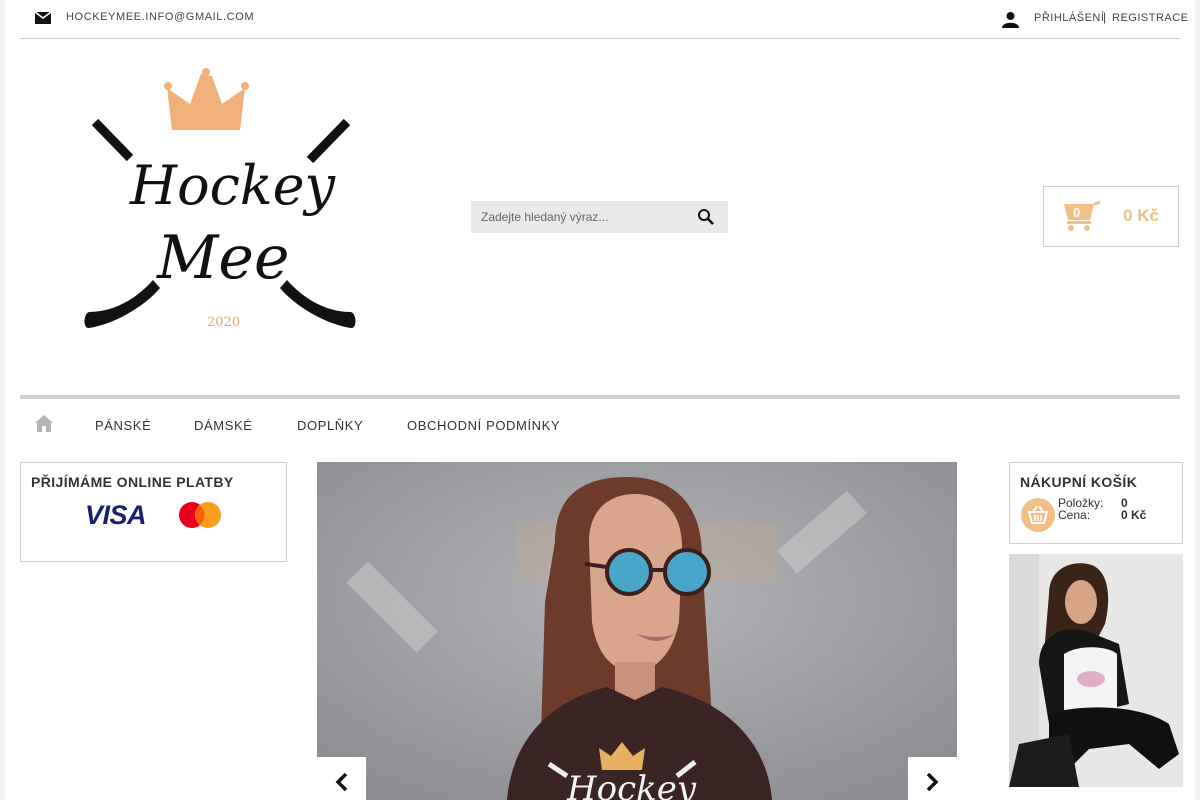 Image resolution: width=1200 pixels, height=800 pixels. What do you see at coordinates (1077, 212) in the screenshot?
I see `header-cart-count: 0` at bounding box center [1077, 212].